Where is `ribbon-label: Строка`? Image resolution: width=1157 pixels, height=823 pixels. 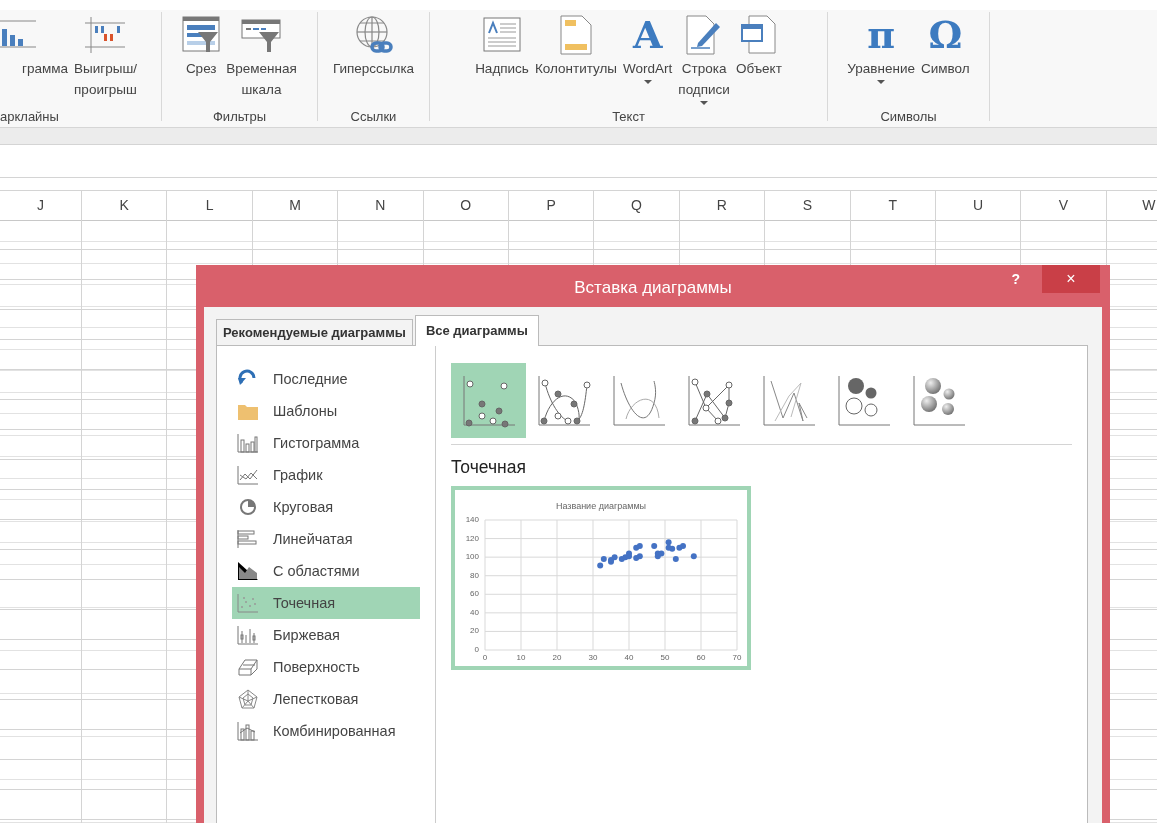 ribbon-label: Строка is located at coordinates (704, 69).